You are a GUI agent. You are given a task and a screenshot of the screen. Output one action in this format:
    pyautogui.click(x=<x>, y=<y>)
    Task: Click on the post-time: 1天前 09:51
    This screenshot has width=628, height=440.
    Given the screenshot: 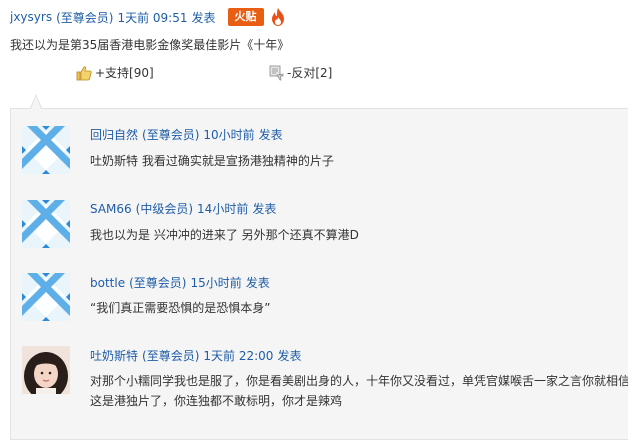 What is the action you would take?
    pyautogui.click(x=152, y=17)
    